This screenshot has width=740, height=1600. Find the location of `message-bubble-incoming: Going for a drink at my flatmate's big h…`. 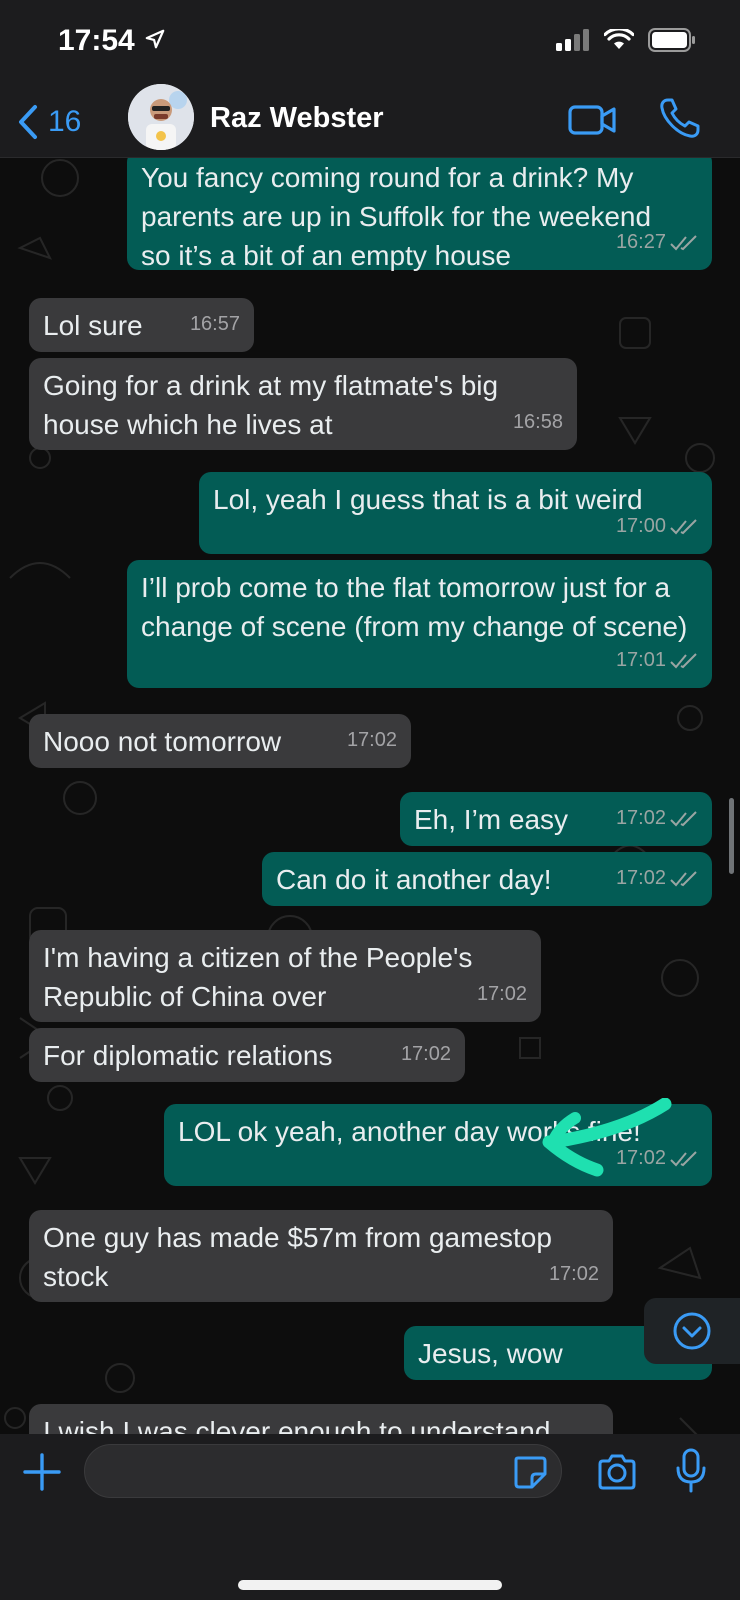

message-bubble-incoming: Going for a drink at my flatmate's big h… is located at coordinates (303, 404).